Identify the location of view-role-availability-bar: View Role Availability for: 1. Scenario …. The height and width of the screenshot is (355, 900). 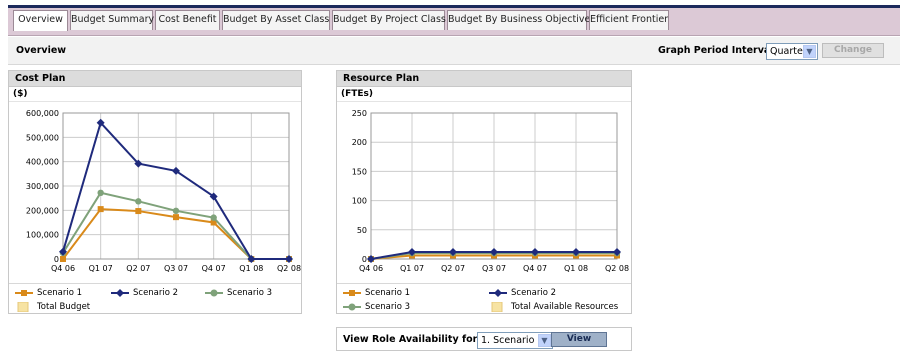
(484, 339).